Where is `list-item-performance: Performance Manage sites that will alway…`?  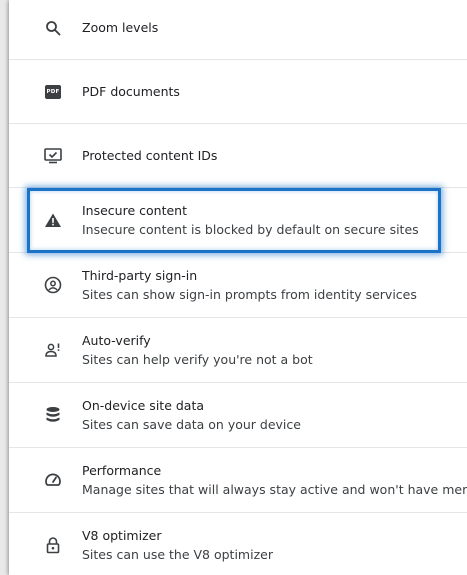
list-item-performance: Performance Manage sites that will alway… is located at coordinates (238, 480).